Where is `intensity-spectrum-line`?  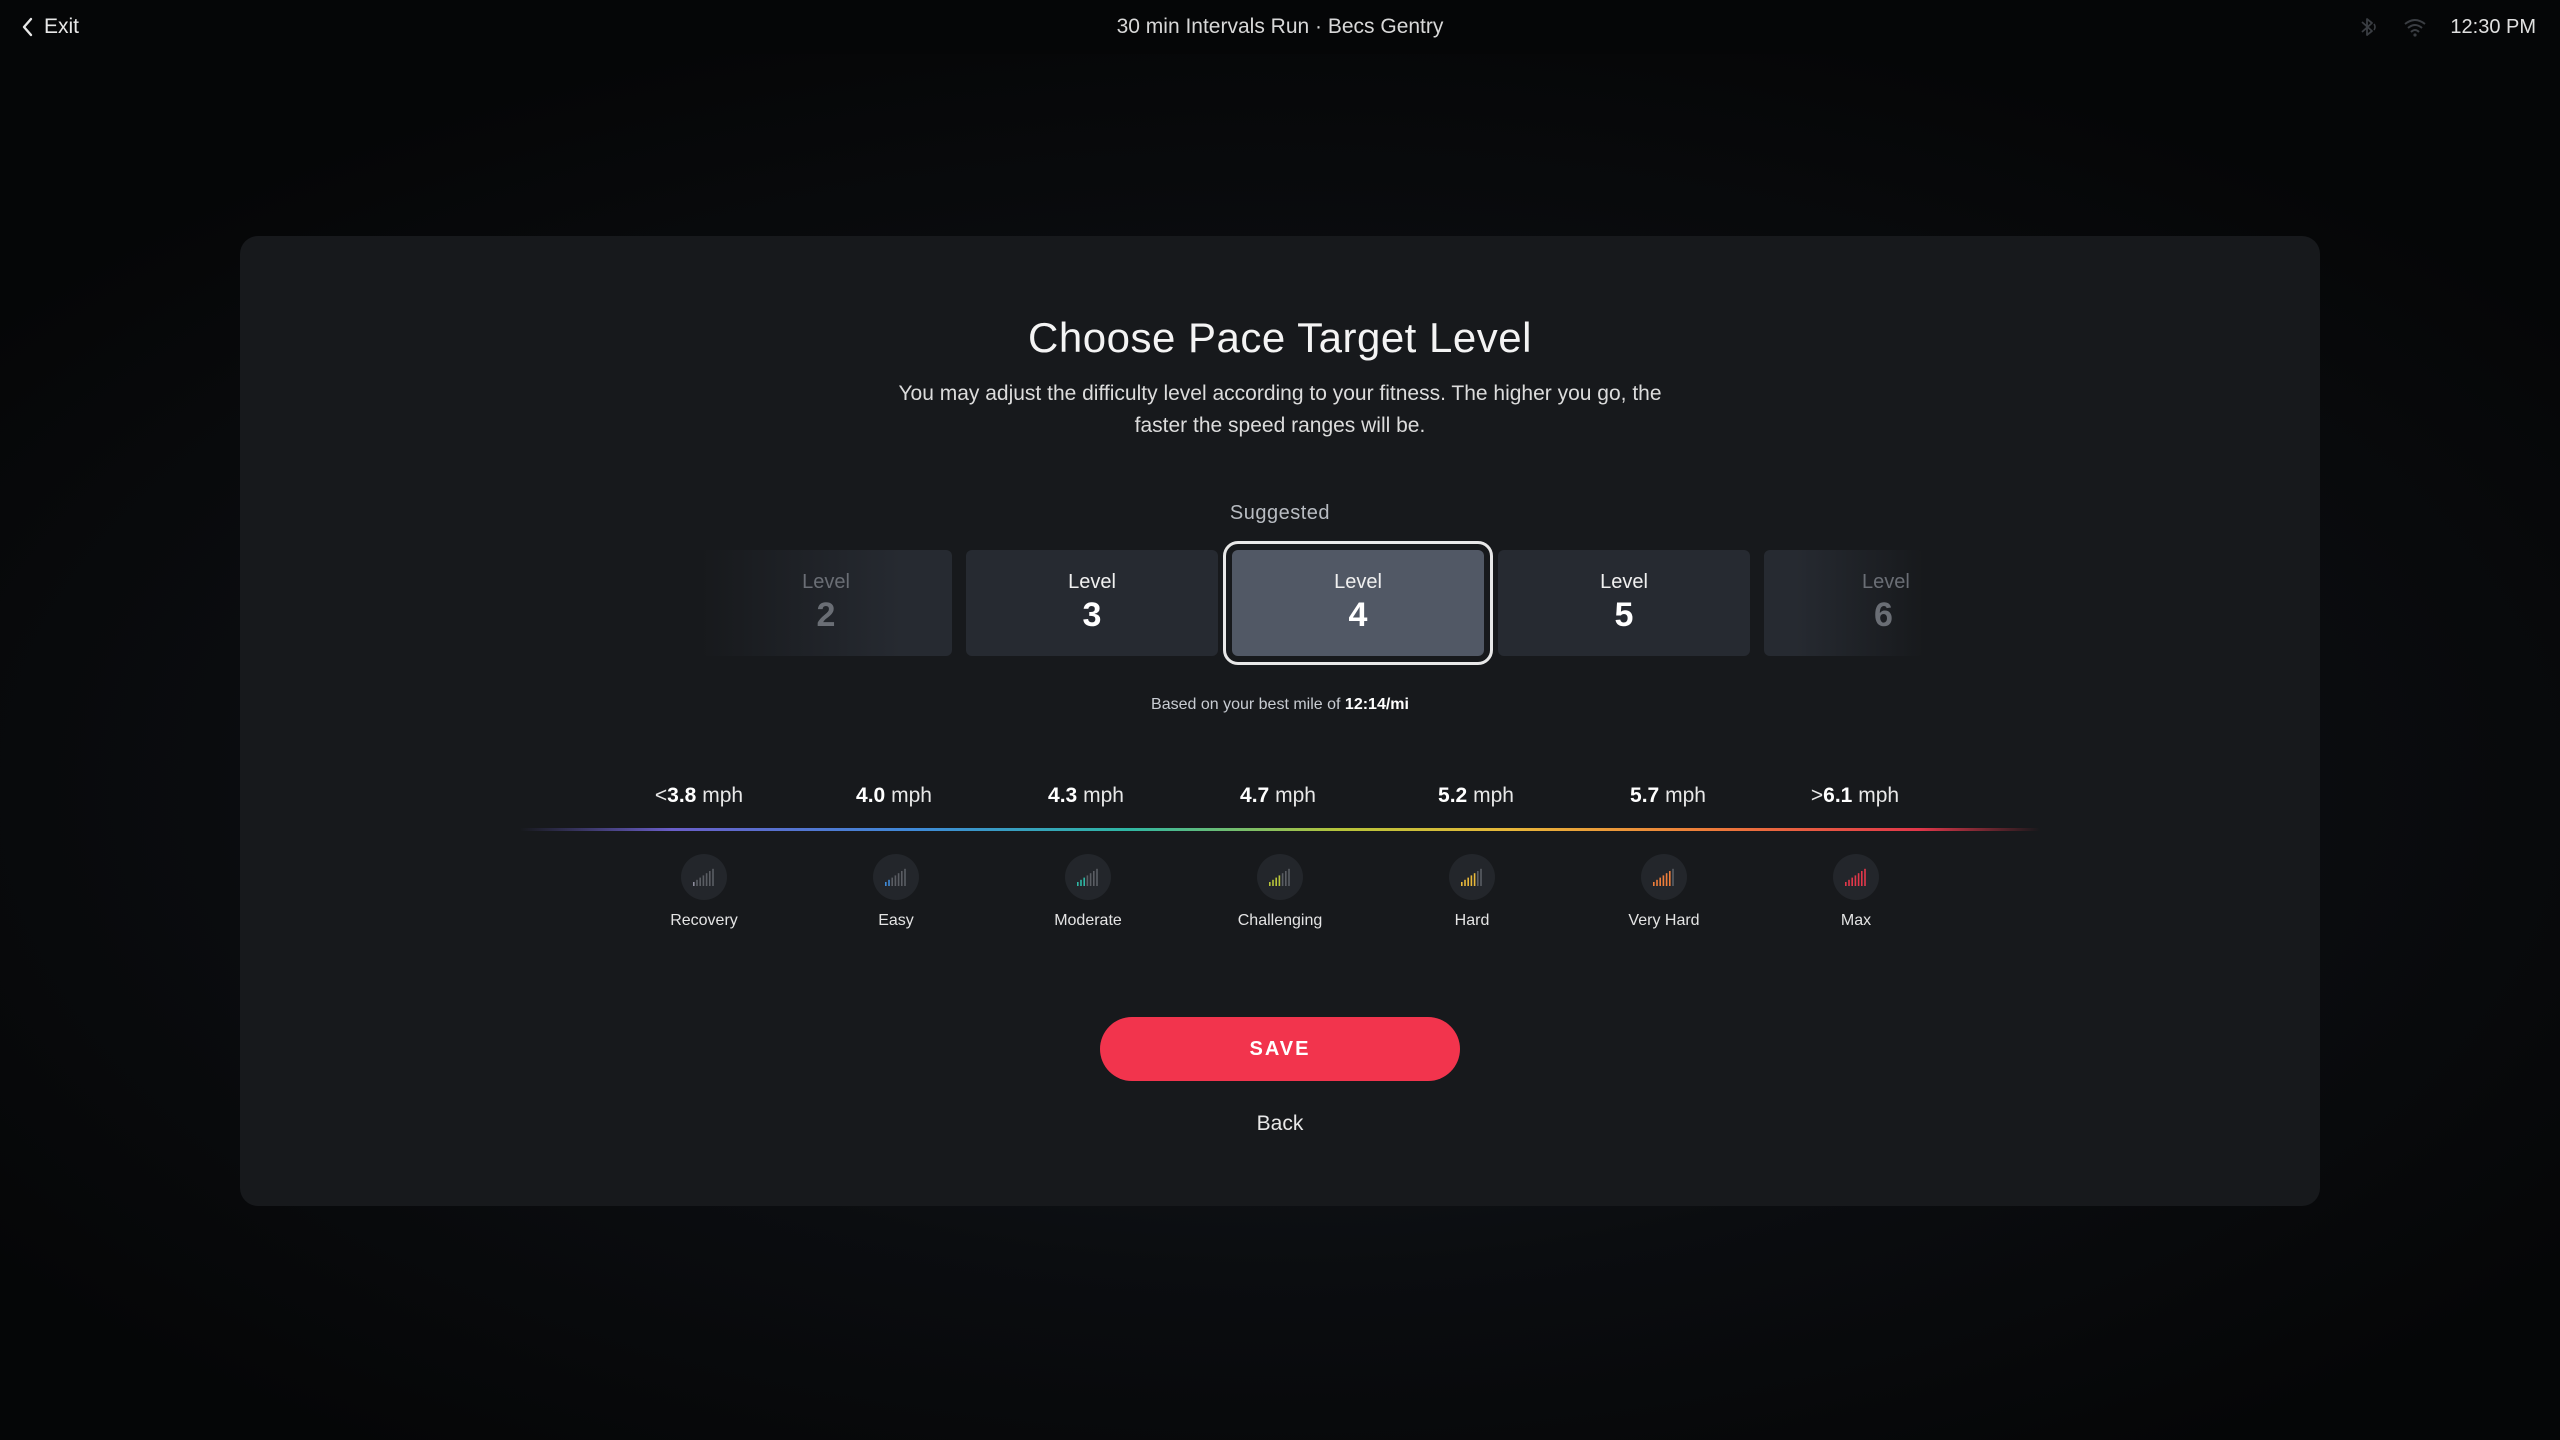
intensity-spectrum-line is located at coordinates (1280, 829).